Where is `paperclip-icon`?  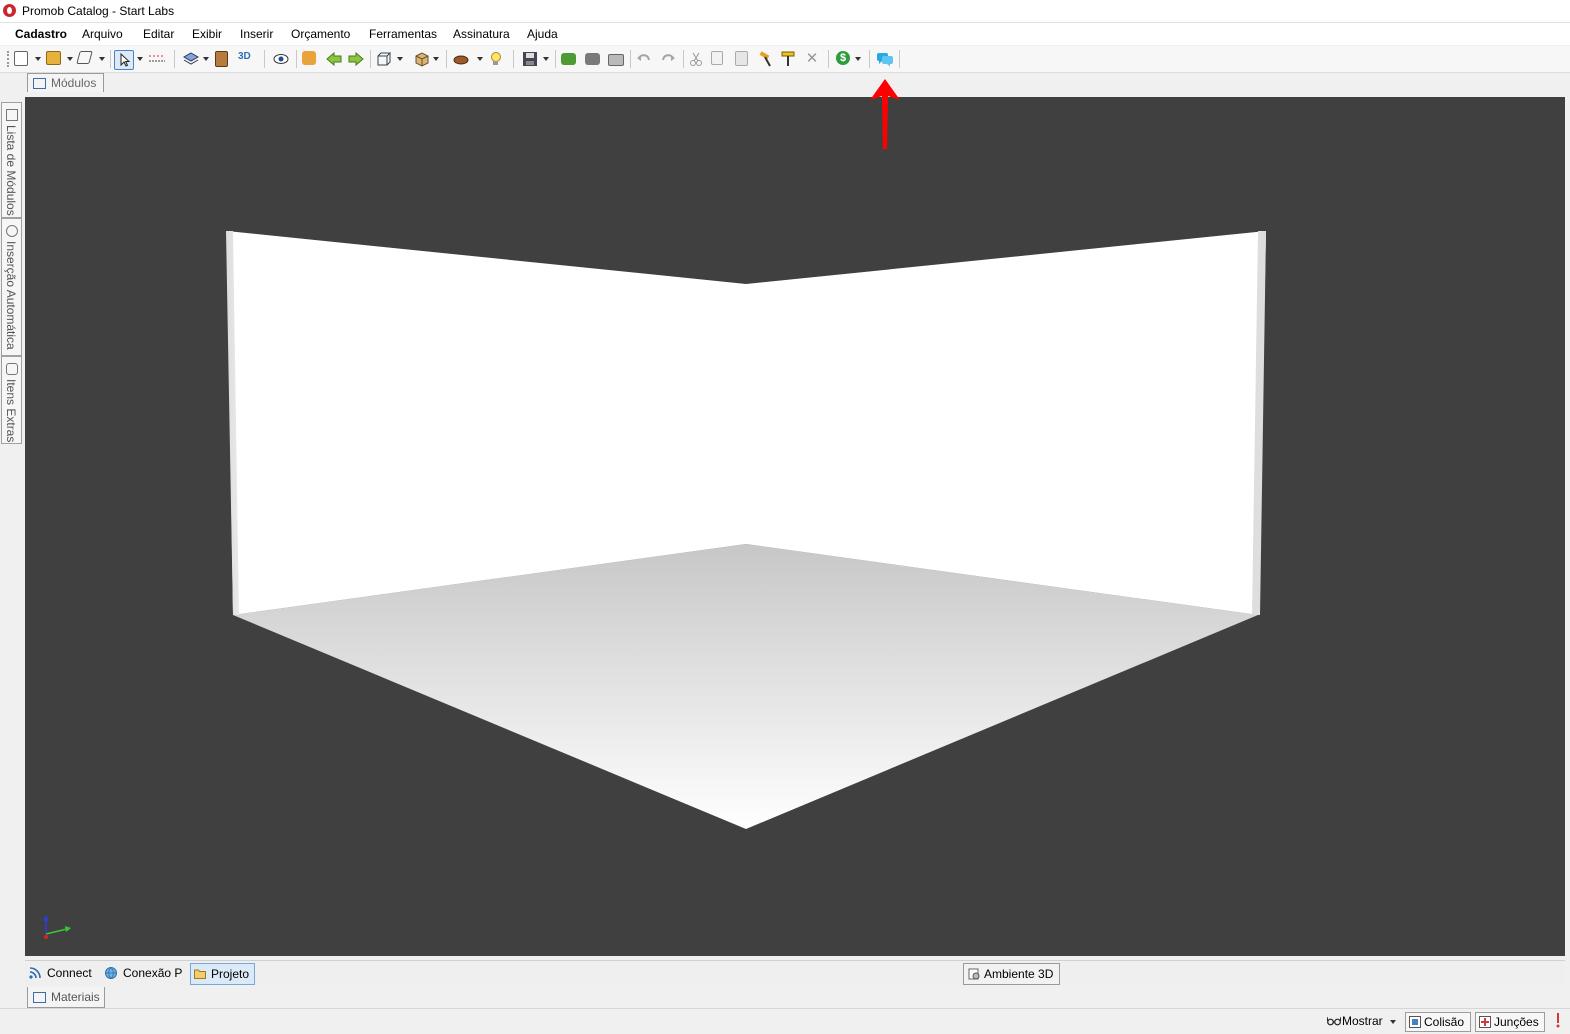 paperclip-icon is located at coordinates (12, 369).